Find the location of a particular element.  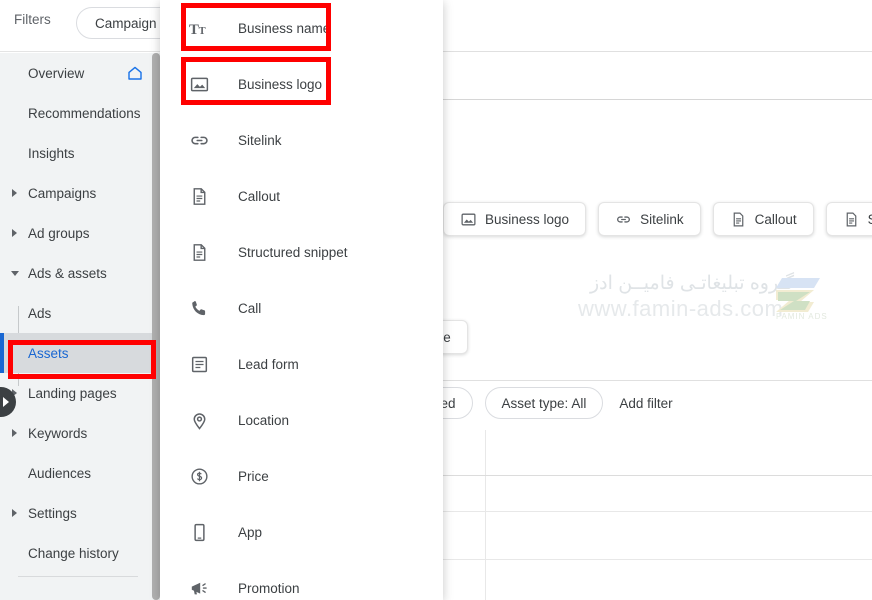

menu-item-location: Location is located at coordinates (301, 420).